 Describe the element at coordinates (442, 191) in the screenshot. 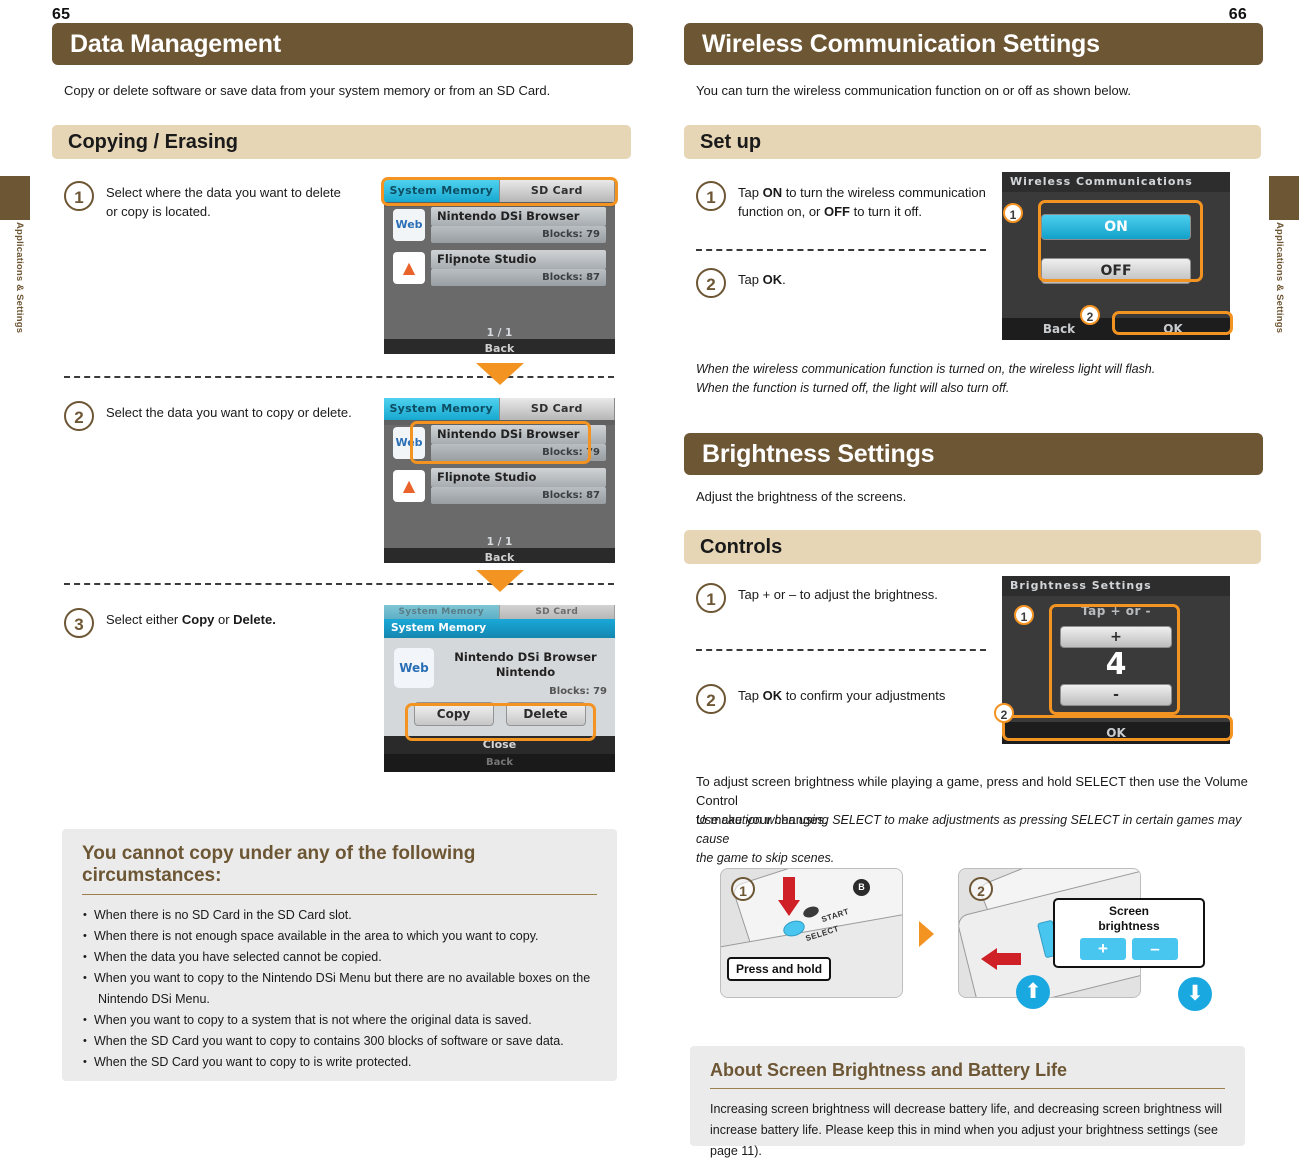

I see `screen1-tab-system-memory: System Memory` at that location.